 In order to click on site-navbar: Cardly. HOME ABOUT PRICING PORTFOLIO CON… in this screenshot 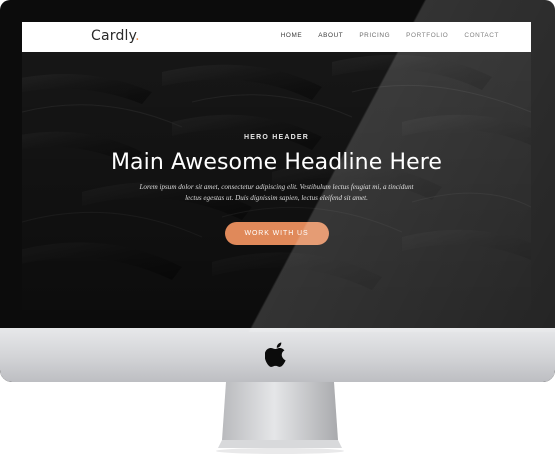, I will do `click(276, 37)`.